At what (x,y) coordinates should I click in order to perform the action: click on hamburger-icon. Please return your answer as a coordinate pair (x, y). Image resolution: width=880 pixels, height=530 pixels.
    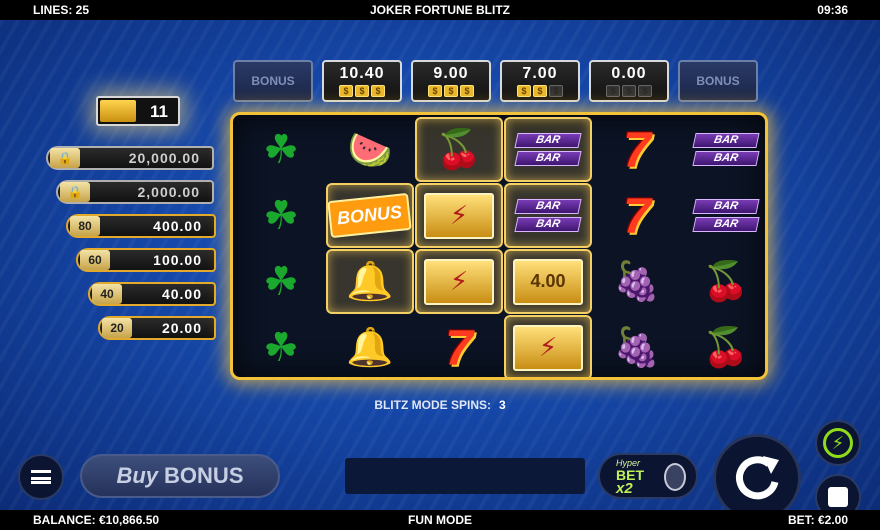
    Looking at the image, I should click on (41, 477).